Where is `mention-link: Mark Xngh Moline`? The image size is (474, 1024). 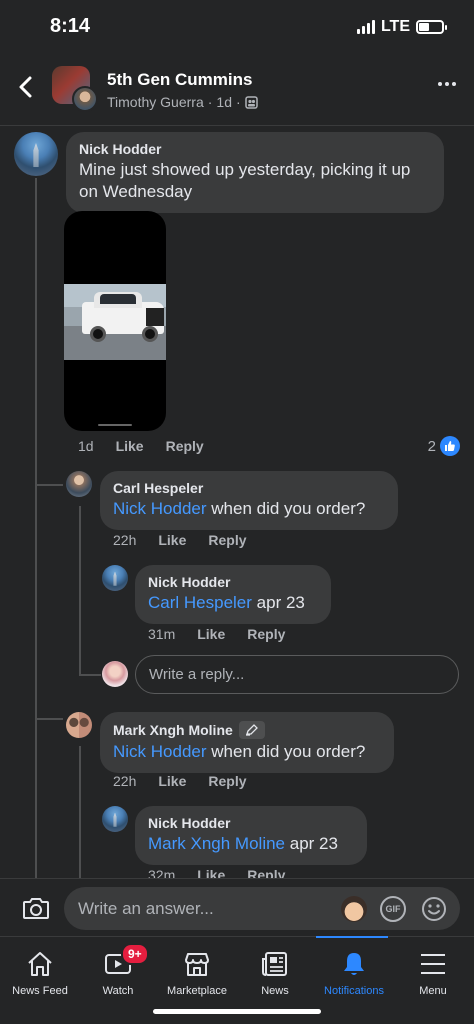 mention-link: Mark Xngh Moline is located at coordinates (216, 843).